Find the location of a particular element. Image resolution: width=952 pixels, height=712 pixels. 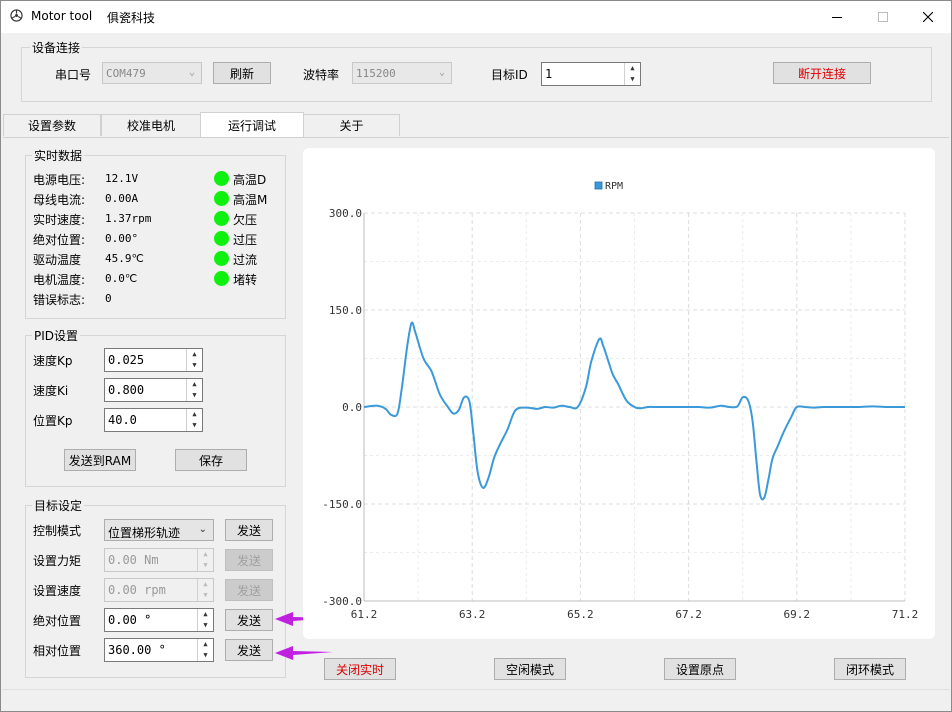

status-label-overtemp-d: 高温D is located at coordinates (250, 180).